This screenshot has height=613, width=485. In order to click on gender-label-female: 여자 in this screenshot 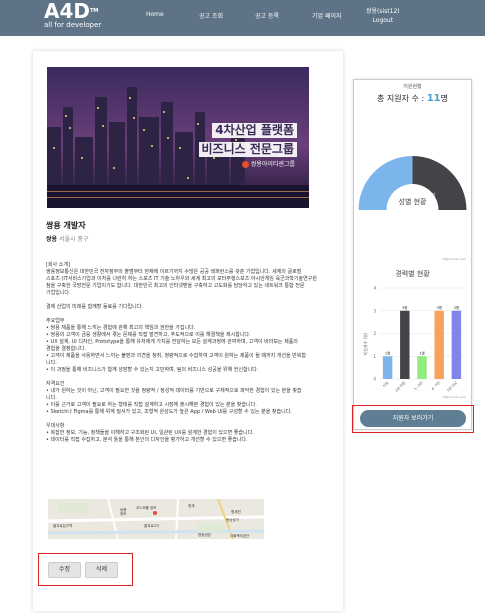, I will do `click(432, 194)`.